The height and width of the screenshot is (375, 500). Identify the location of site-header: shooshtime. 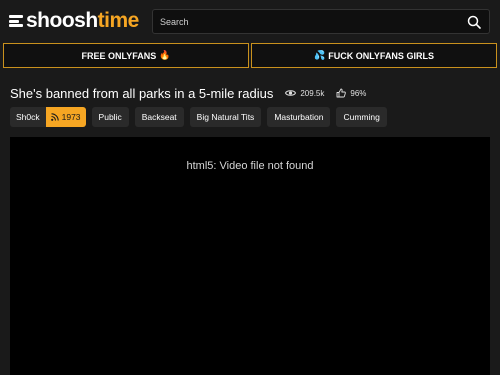
(250, 21).